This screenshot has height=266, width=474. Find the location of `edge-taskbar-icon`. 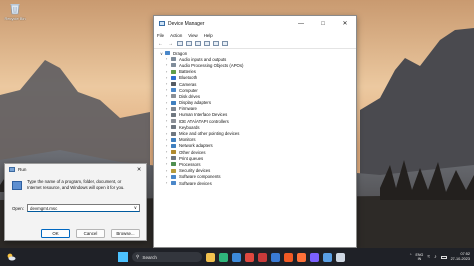

edge-taskbar-icon is located at coordinates (223, 257).